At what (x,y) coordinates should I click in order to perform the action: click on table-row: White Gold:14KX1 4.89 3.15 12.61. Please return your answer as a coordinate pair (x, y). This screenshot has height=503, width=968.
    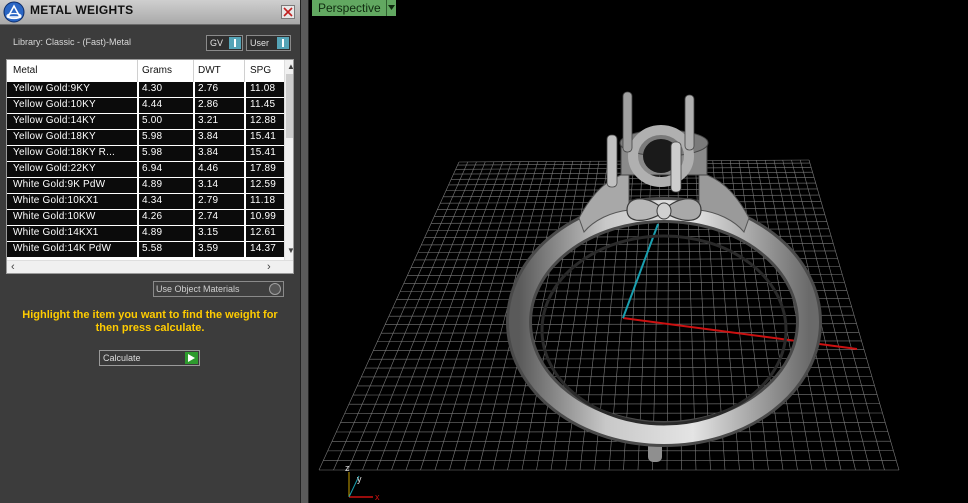
    Looking at the image, I should click on (145, 233).